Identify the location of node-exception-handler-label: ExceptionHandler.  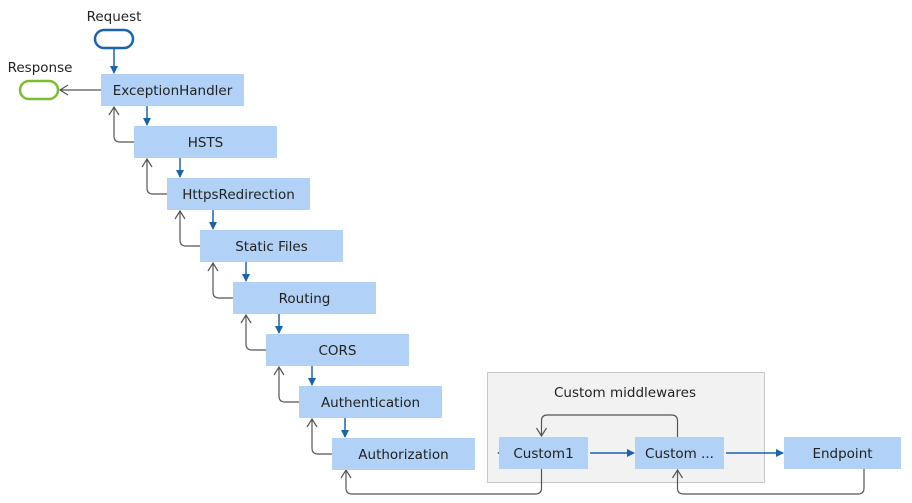
(173, 91).